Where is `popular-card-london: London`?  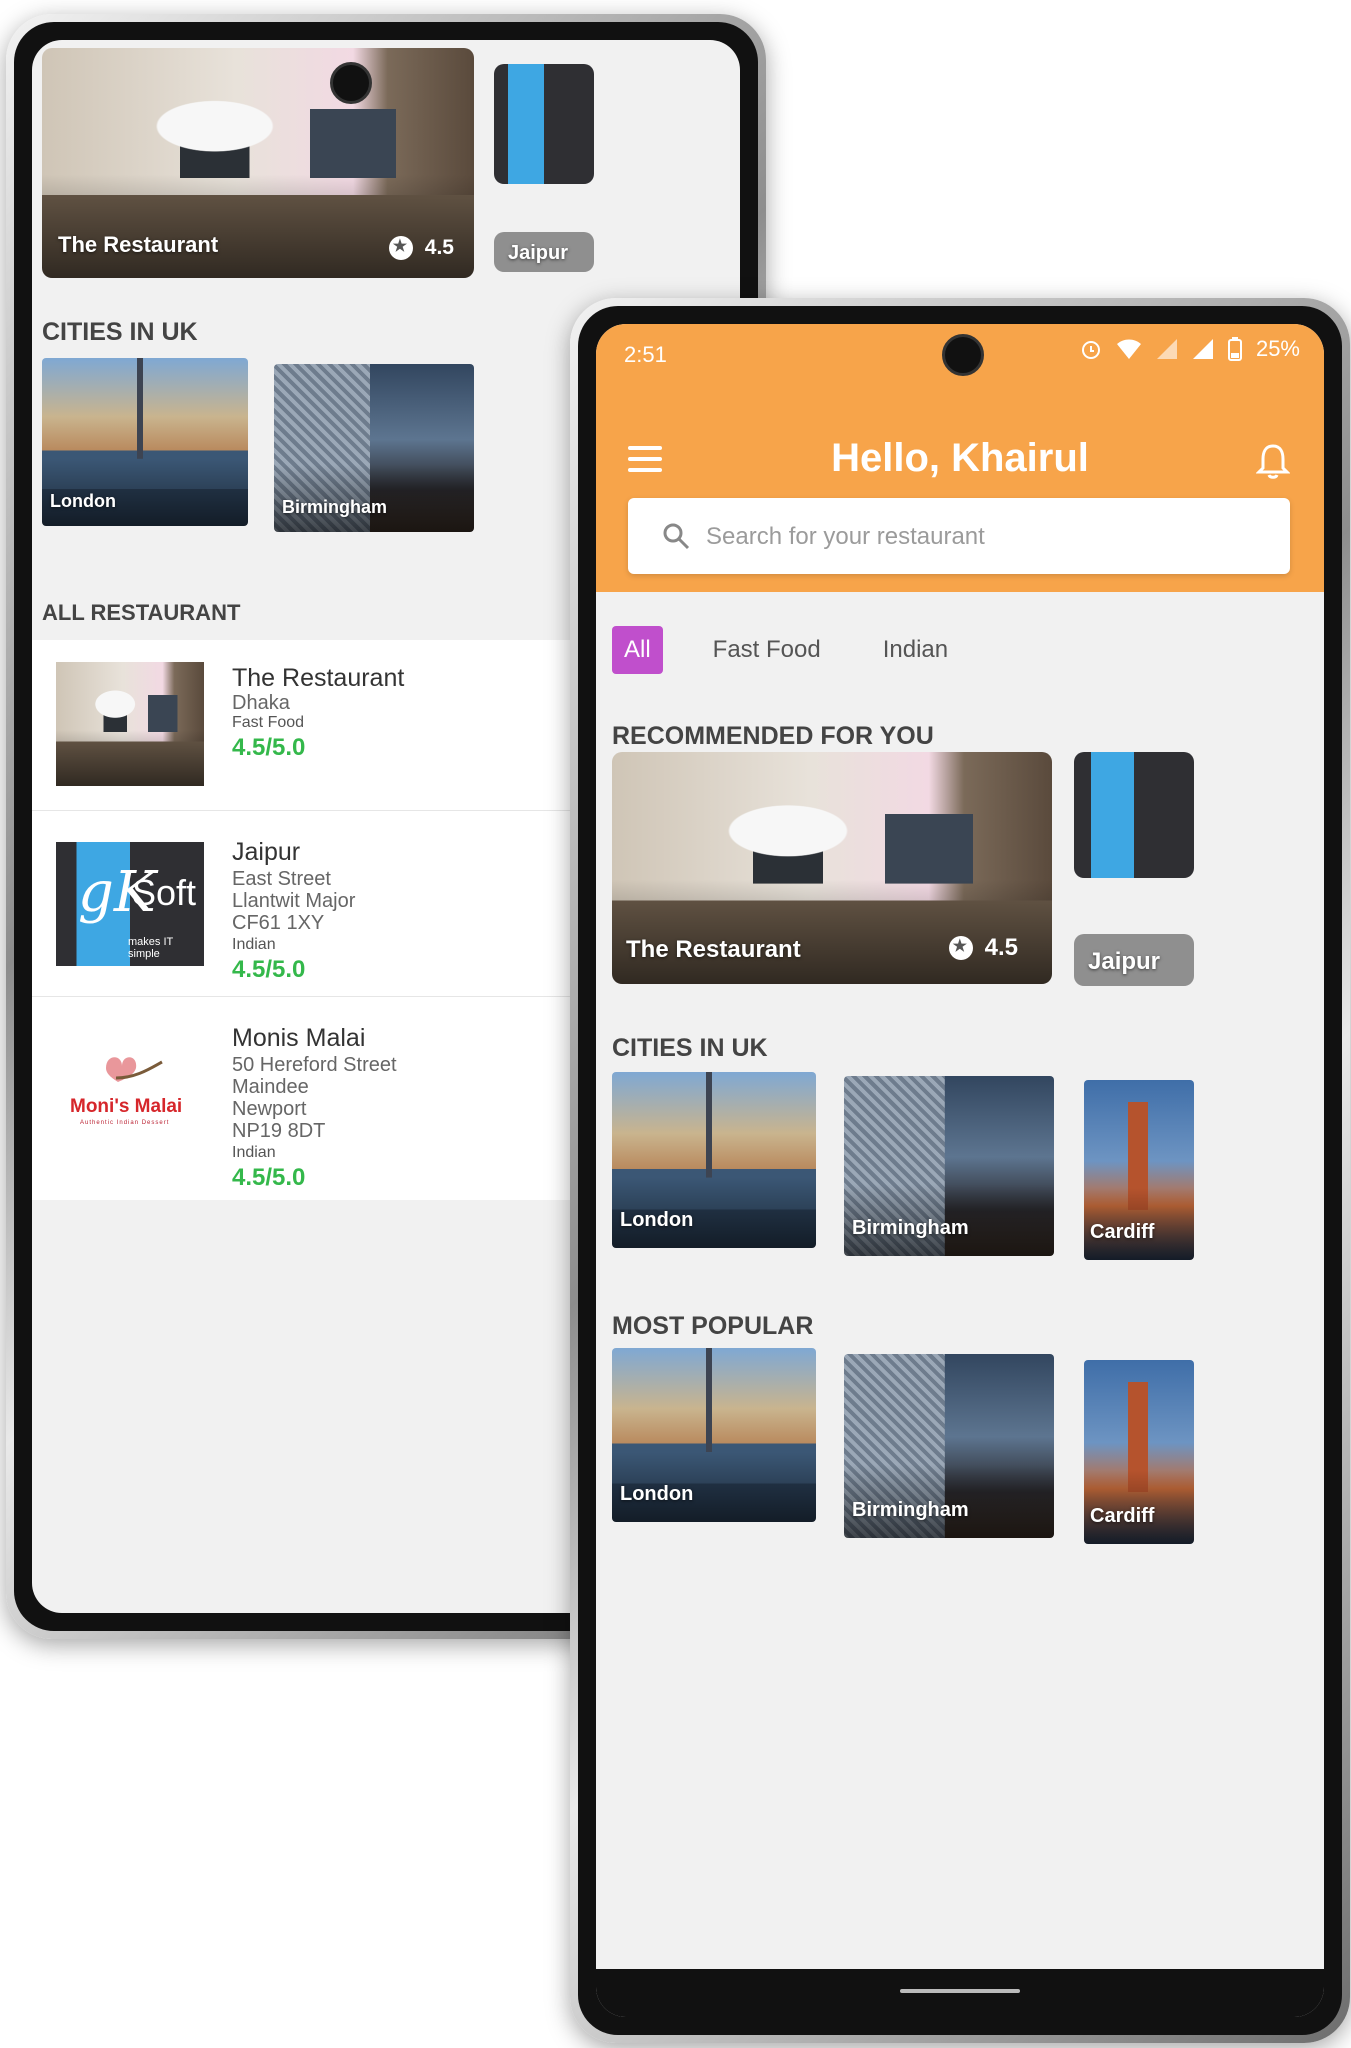 popular-card-london: London is located at coordinates (714, 1435).